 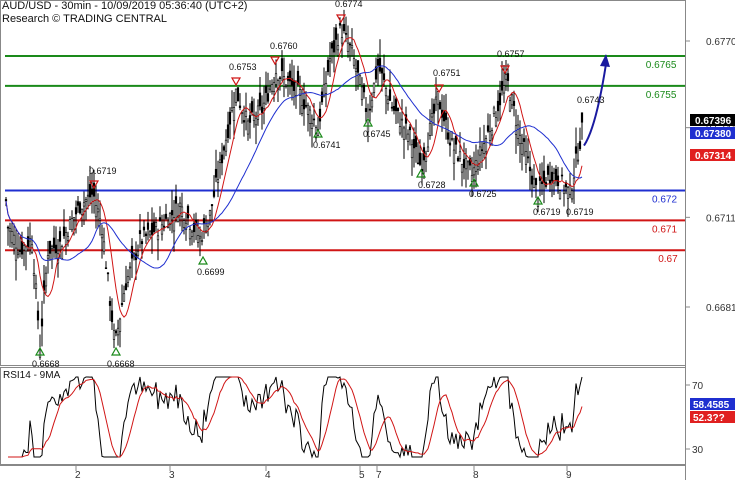 I want to click on price-annotation-label: 0.6668, so click(x=46, y=364).